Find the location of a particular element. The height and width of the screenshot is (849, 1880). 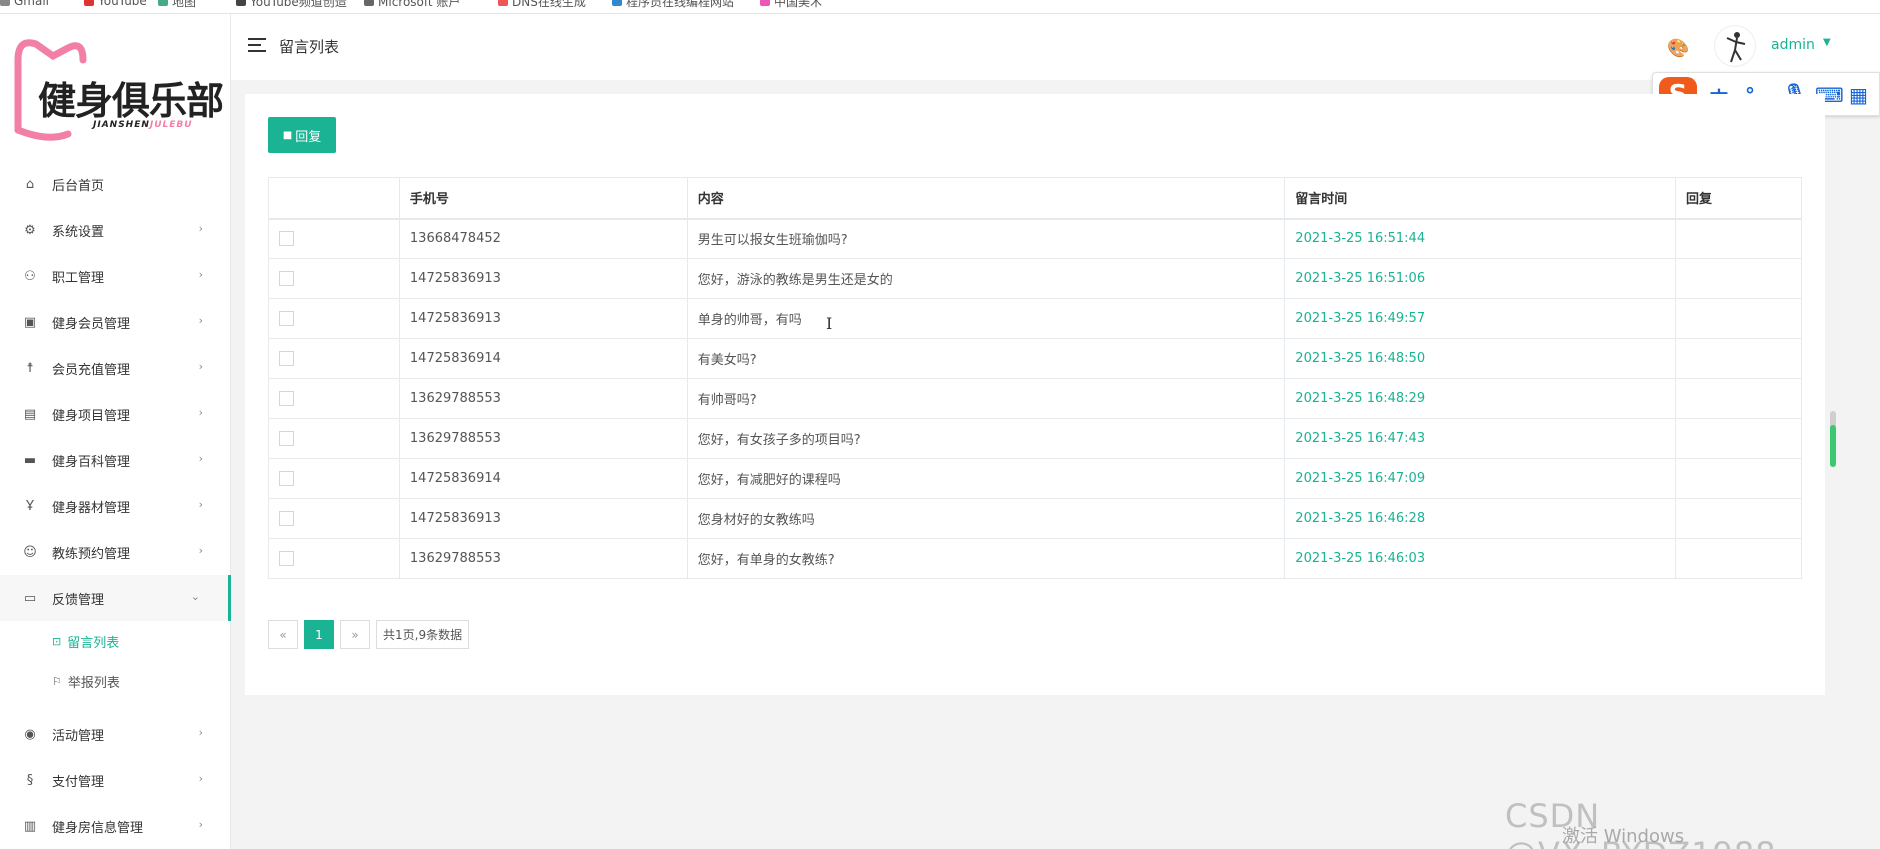

bookmark-item: YouTube is located at coordinates (115, 4).